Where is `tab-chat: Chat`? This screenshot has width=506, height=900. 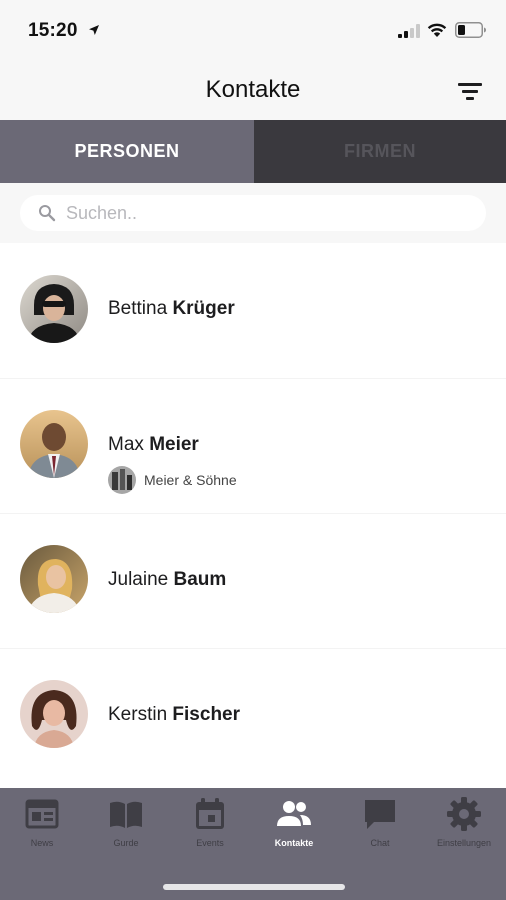
tab-chat: Chat is located at coordinates (380, 829).